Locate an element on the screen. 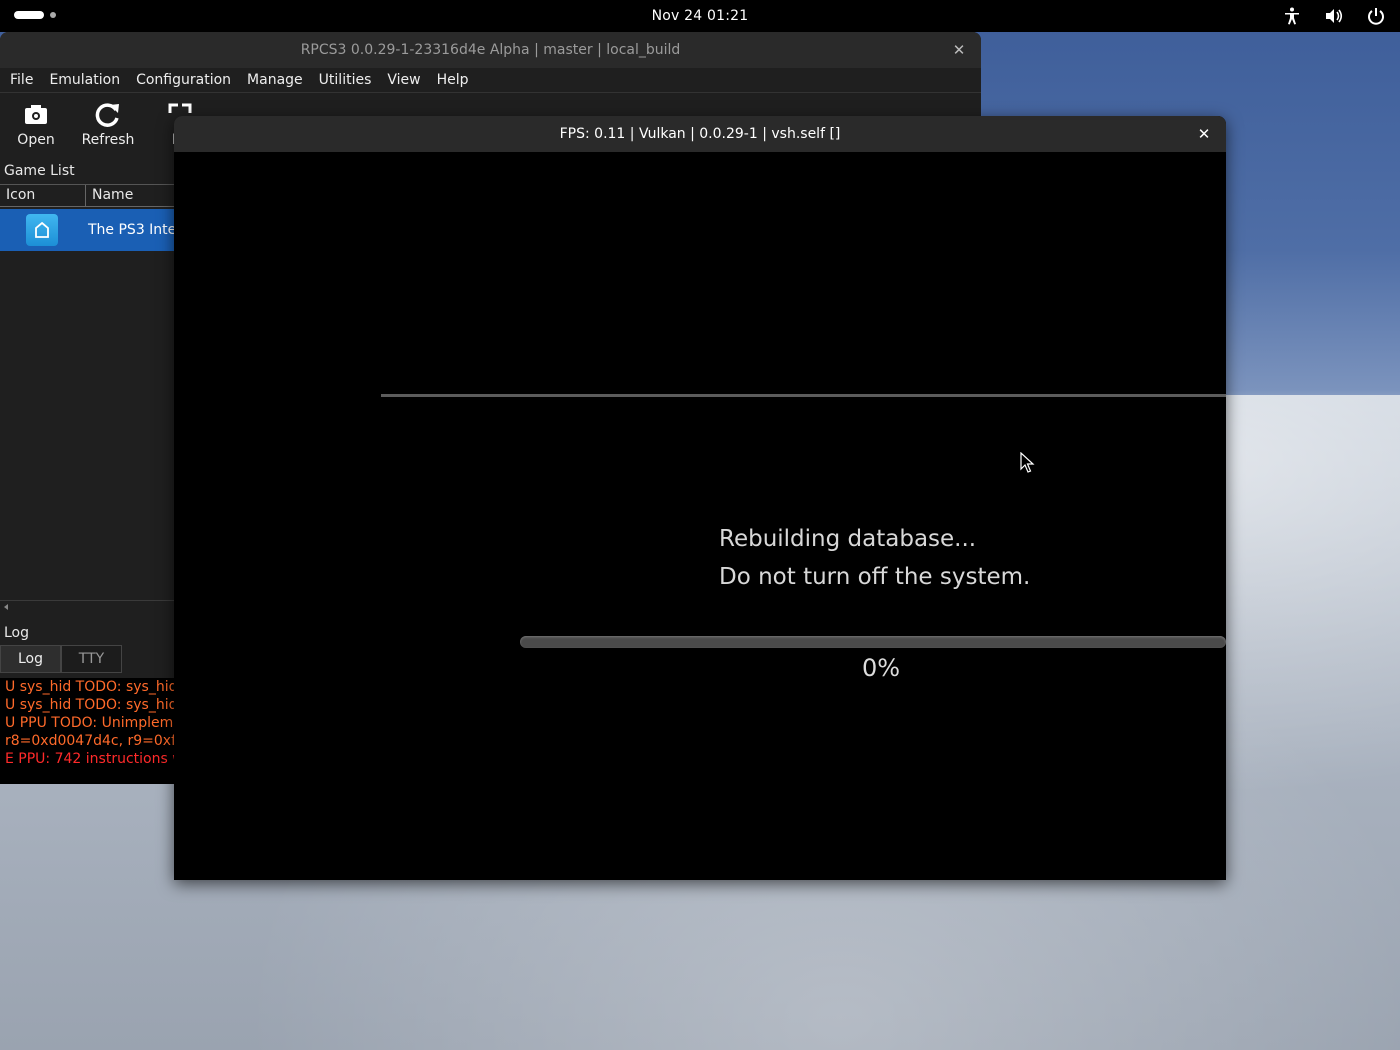 The image size is (1400, 1050). log-tabs: Log TTY is located at coordinates (61, 659).